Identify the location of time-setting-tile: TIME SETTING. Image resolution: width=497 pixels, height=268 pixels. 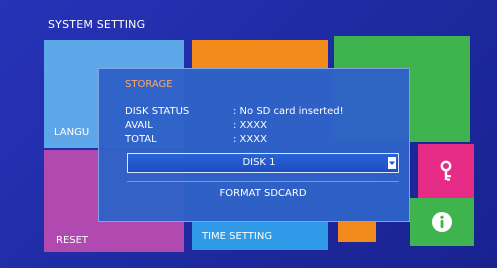
(260, 236).